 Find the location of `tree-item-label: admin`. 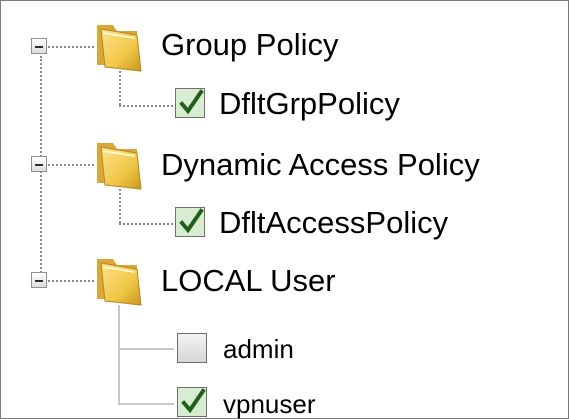

tree-item-label: admin is located at coordinates (258, 349).